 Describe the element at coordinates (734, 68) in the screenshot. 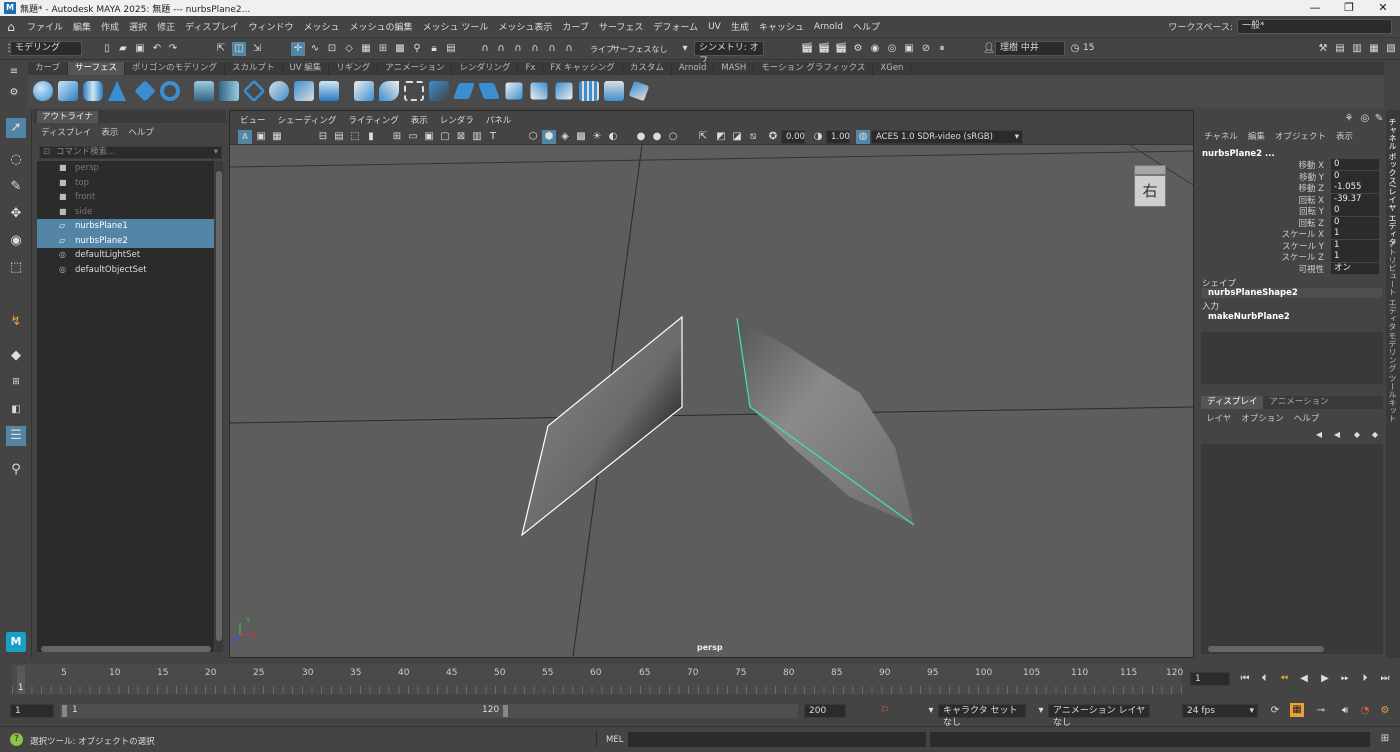

I see `shelf-tab-mash: MASH` at that location.